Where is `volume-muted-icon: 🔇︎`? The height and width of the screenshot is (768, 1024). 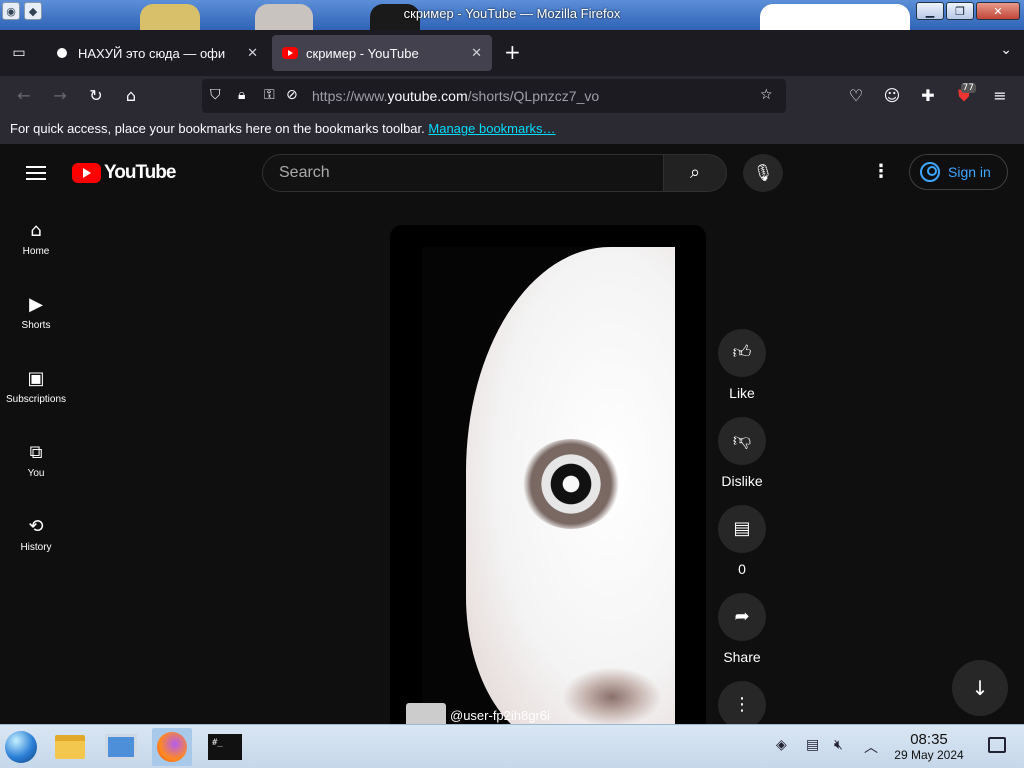
volume-muted-icon: 🔇︎ is located at coordinates (838, 745).